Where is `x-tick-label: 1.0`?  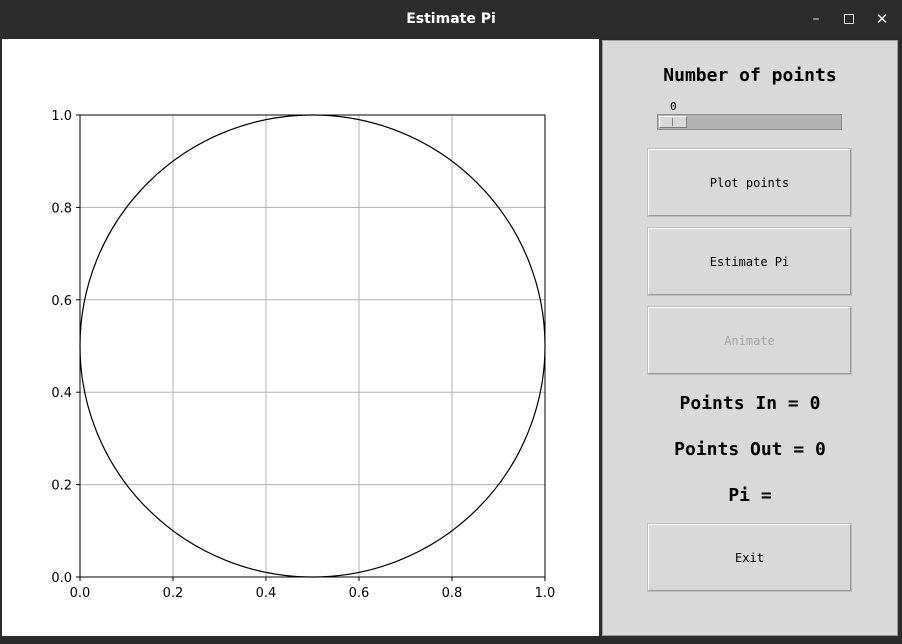 x-tick-label: 1.0 is located at coordinates (545, 593).